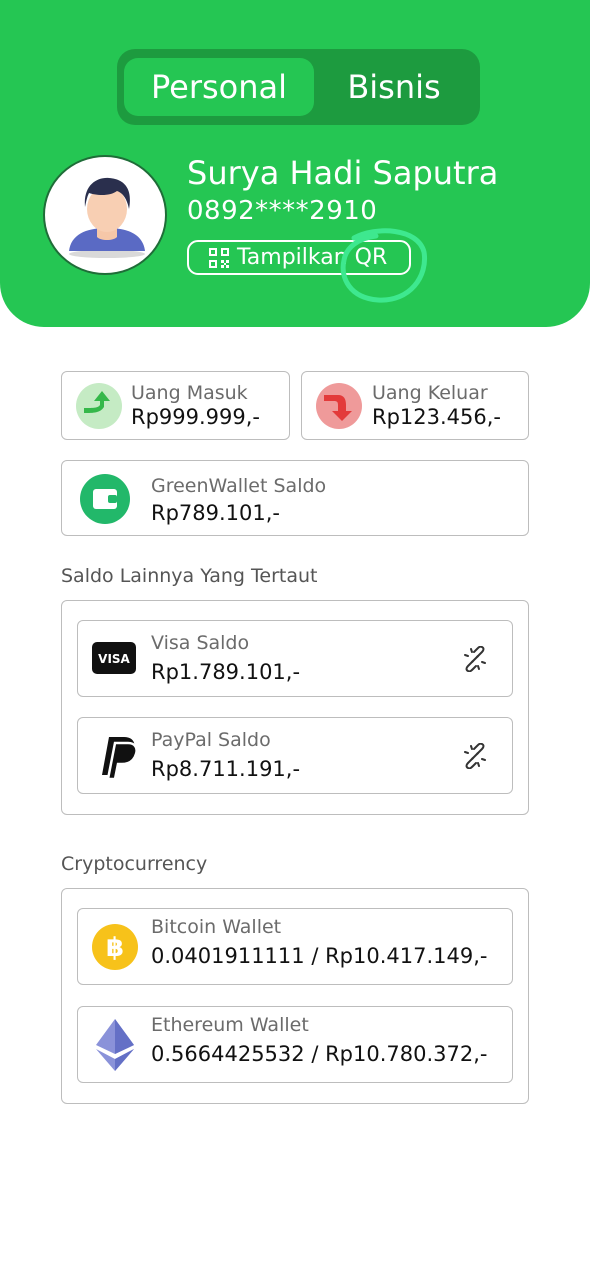 The image size is (590, 1280). What do you see at coordinates (282, 211) in the screenshot?
I see `user-phone: 0892****2910` at bounding box center [282, 211].